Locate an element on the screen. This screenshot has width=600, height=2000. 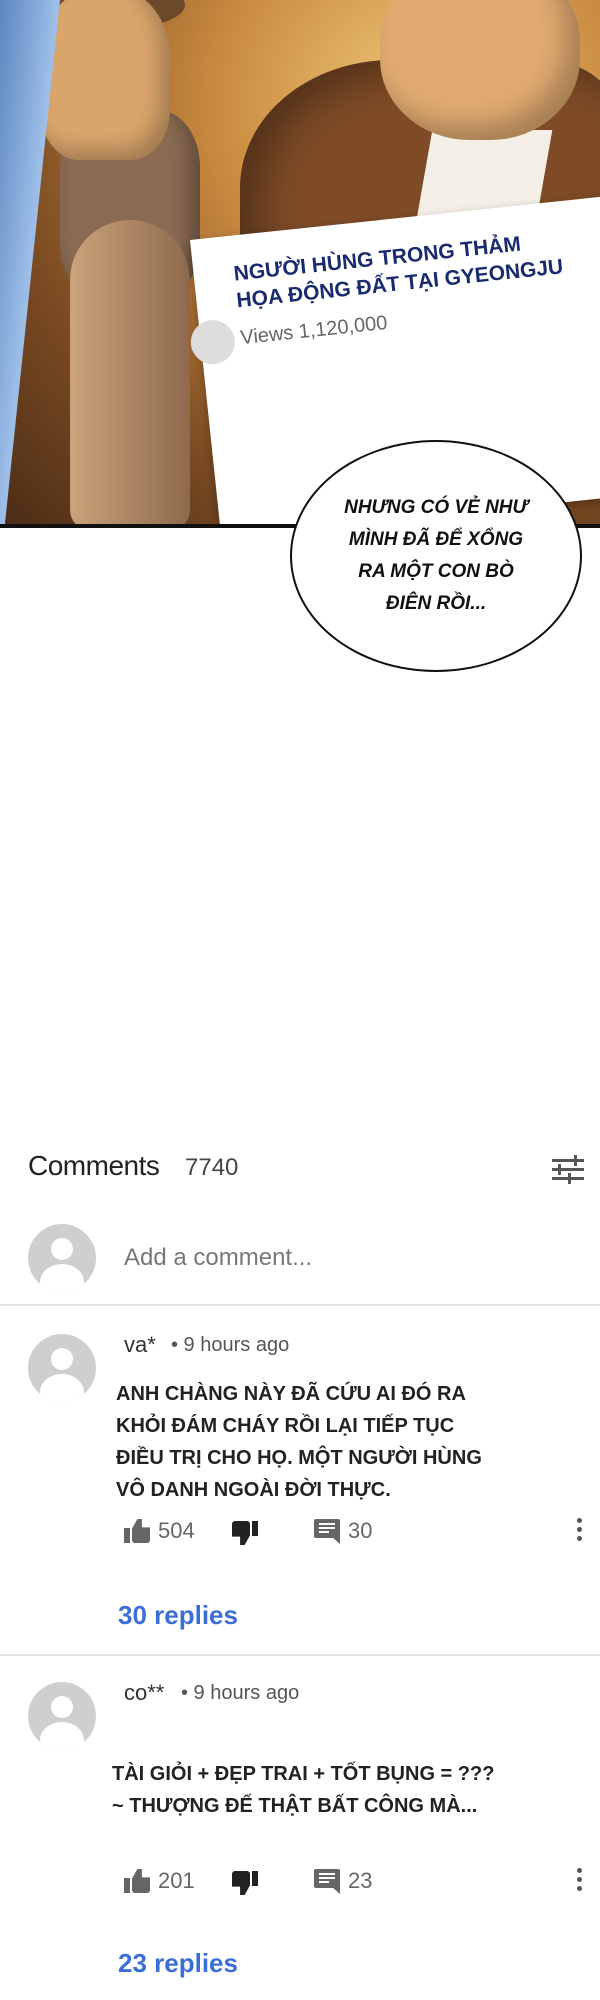
replies-link: 23 replies is located at coordinates (178, 1963).